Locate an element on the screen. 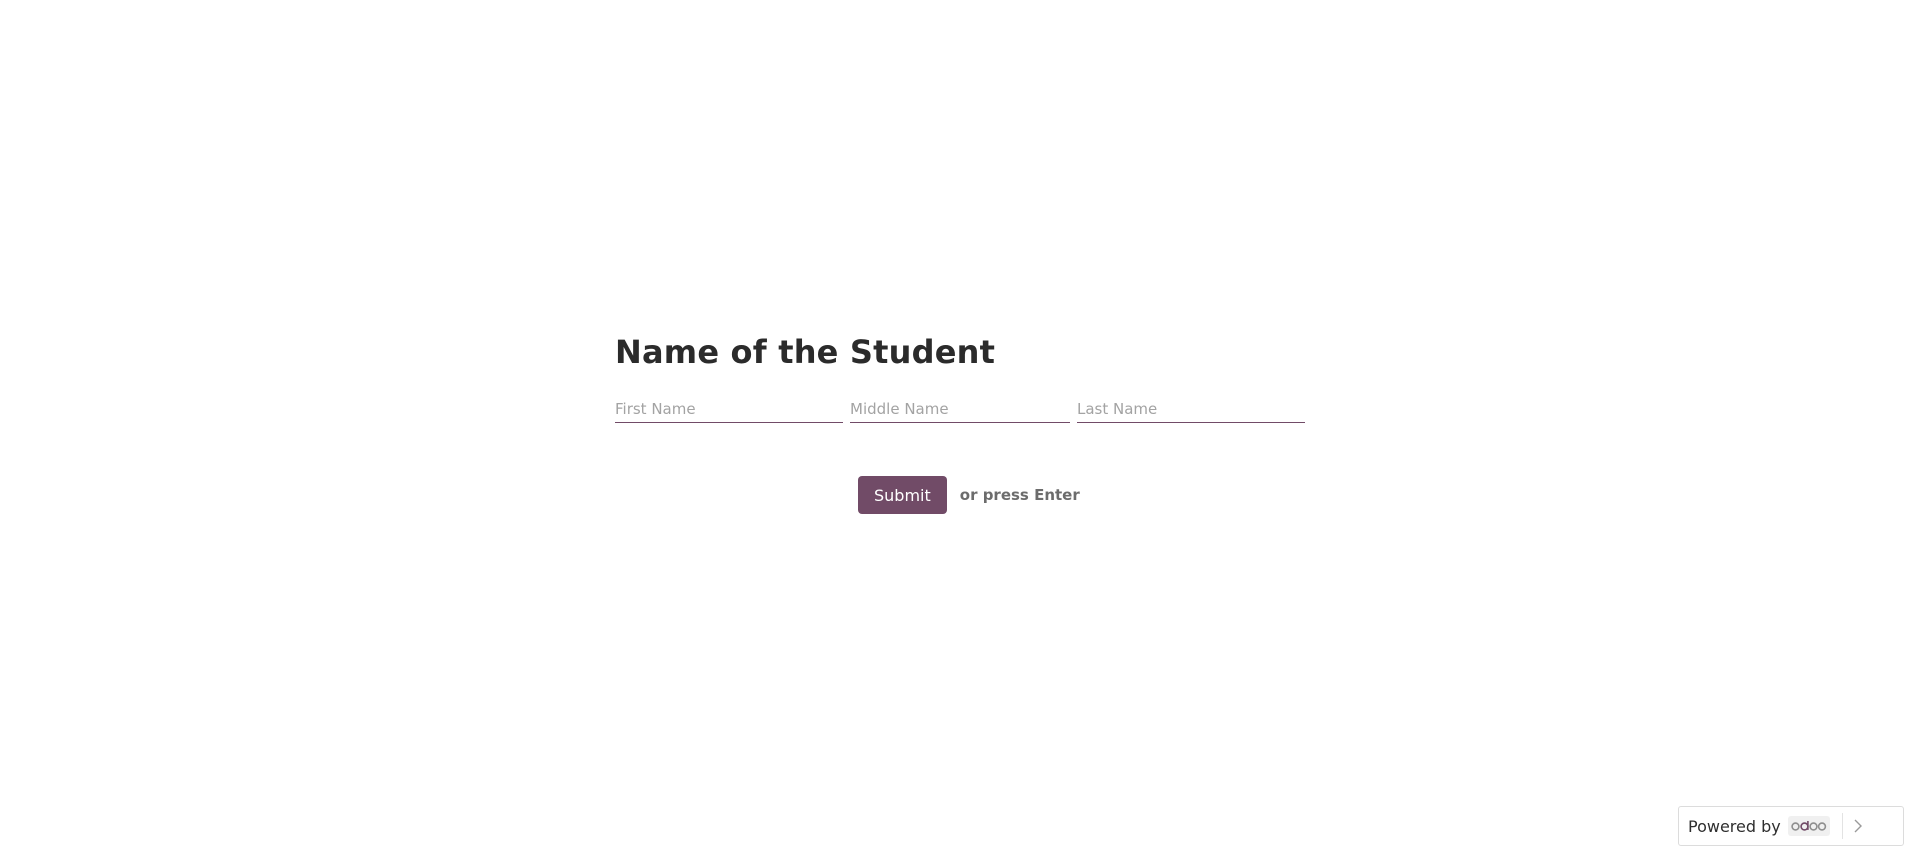 The image size is (1920, 864). form-actions: Submit or press Enter is located at coordinates (969, 495).